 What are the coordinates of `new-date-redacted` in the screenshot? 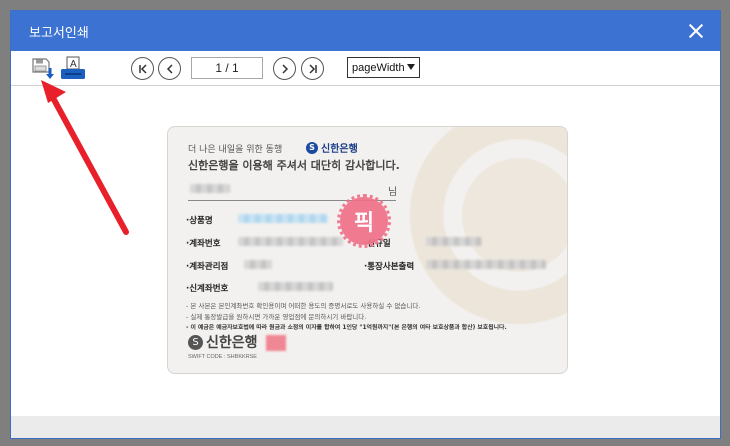 It's located at (454, 241).